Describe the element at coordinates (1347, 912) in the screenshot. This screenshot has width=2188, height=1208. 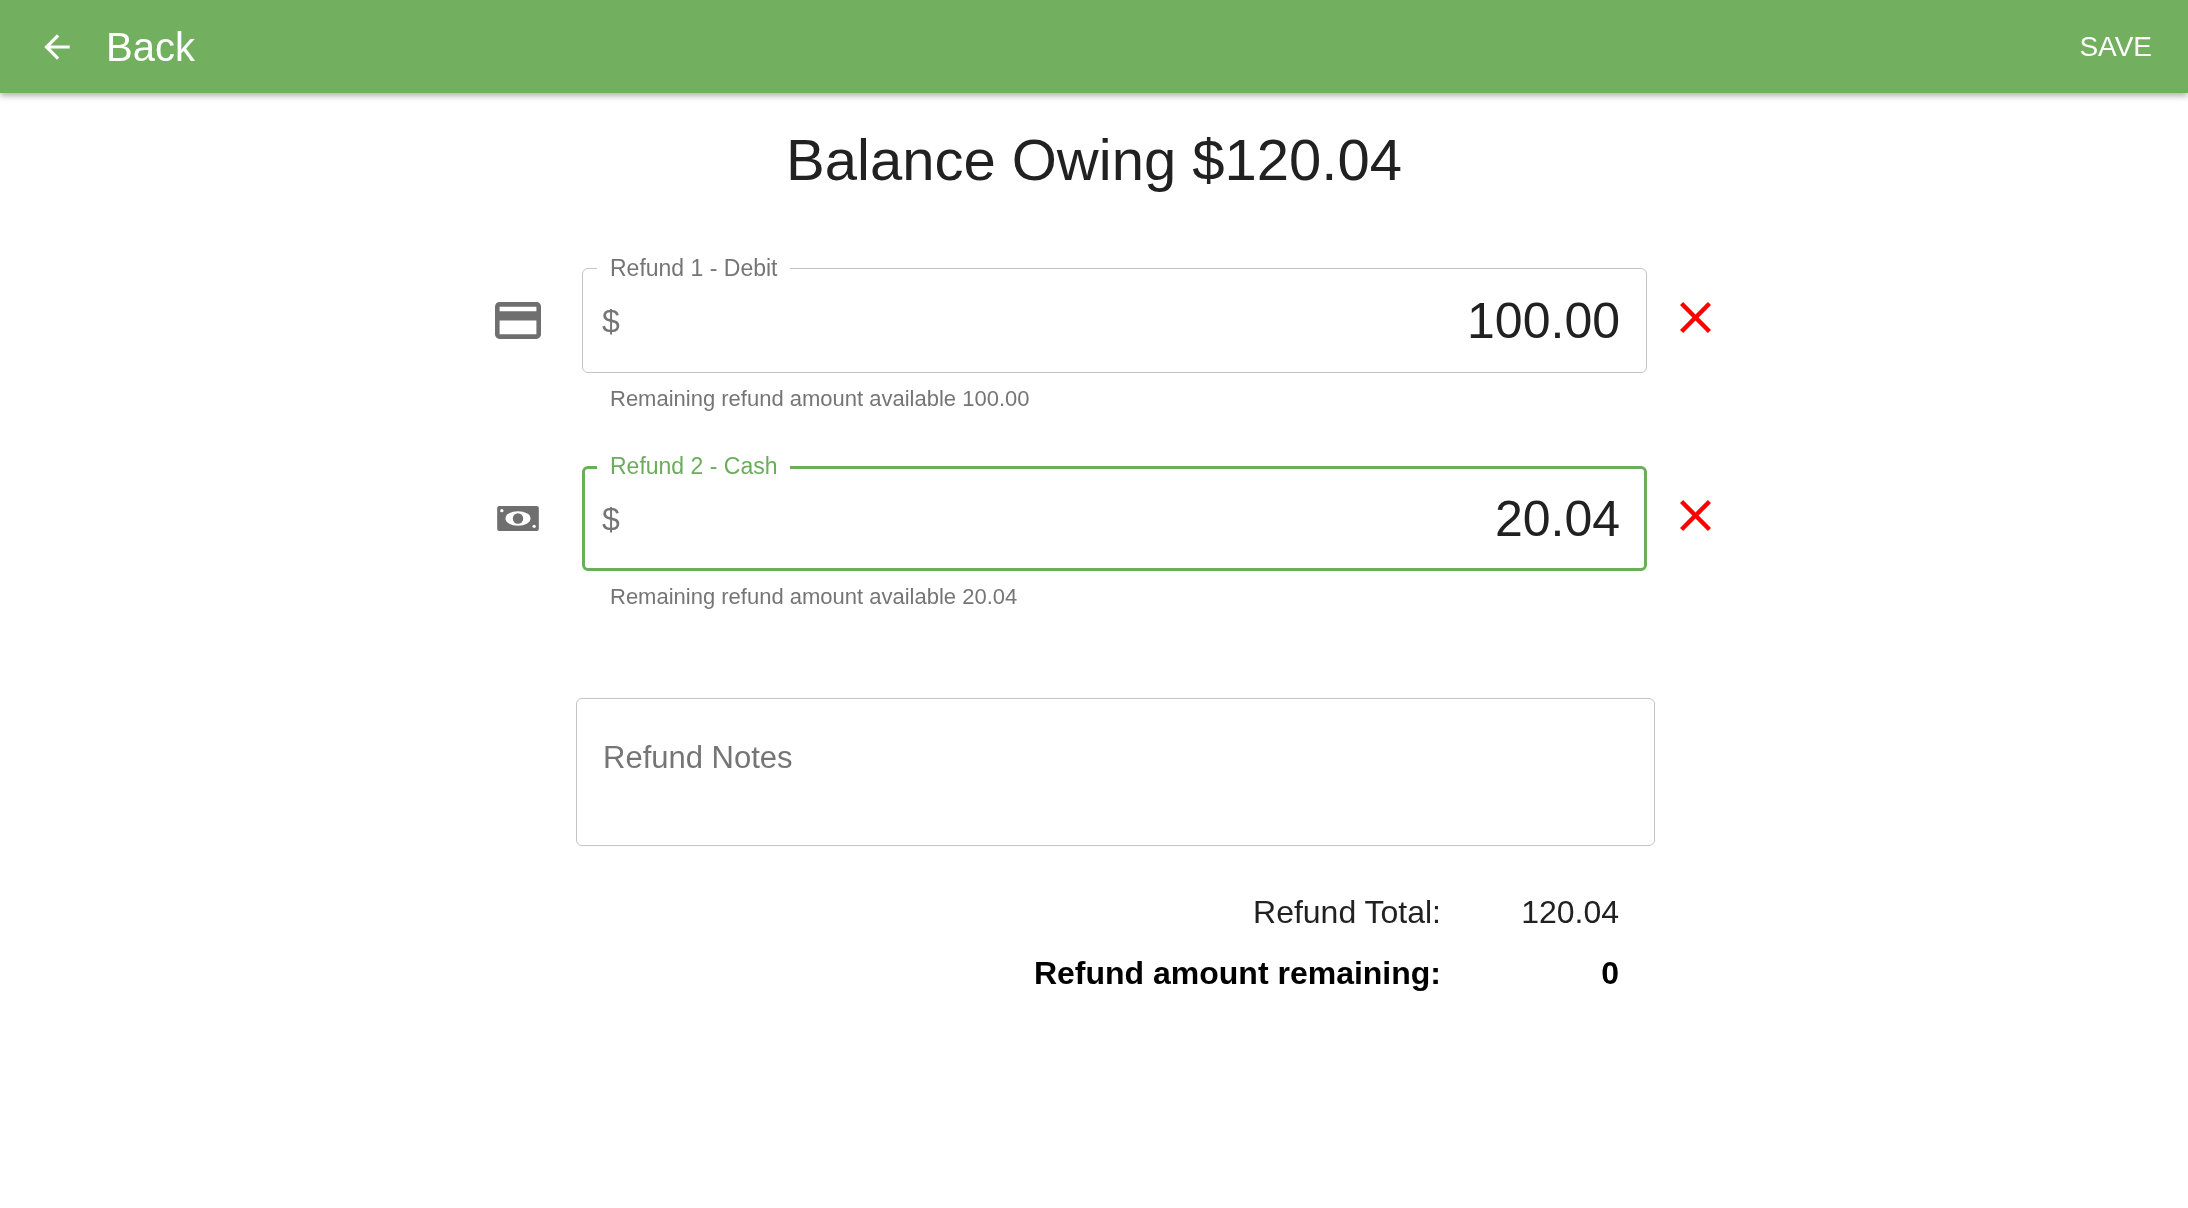
I see `summary-label: Refund Total:` at that location.